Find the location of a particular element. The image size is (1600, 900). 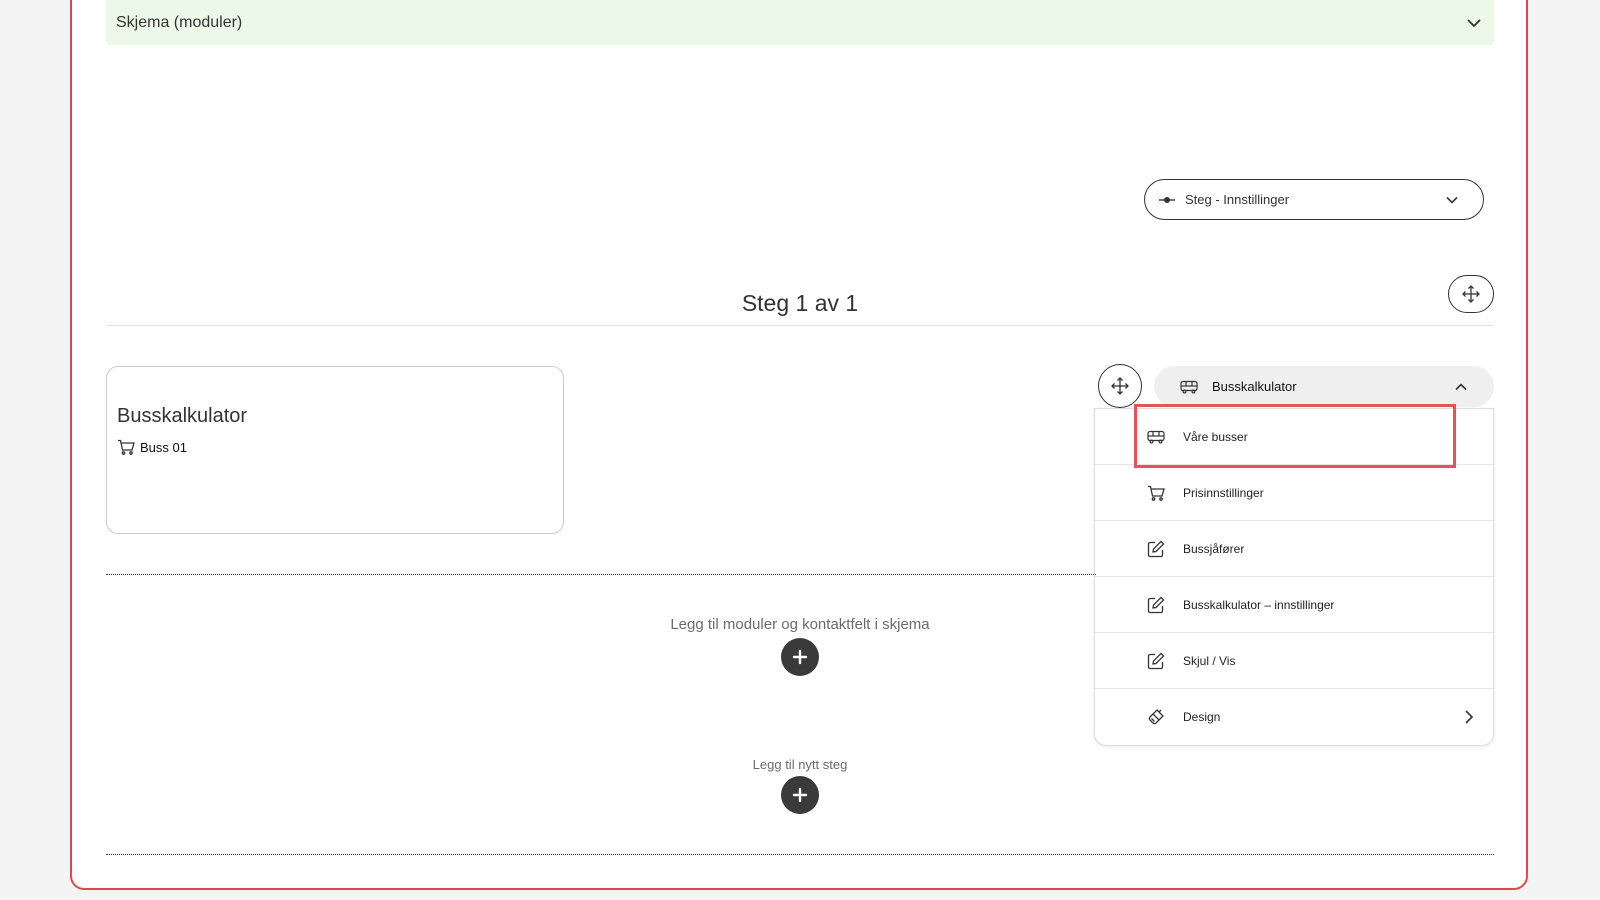

brush-icon is located at coordinates (1156, 717).